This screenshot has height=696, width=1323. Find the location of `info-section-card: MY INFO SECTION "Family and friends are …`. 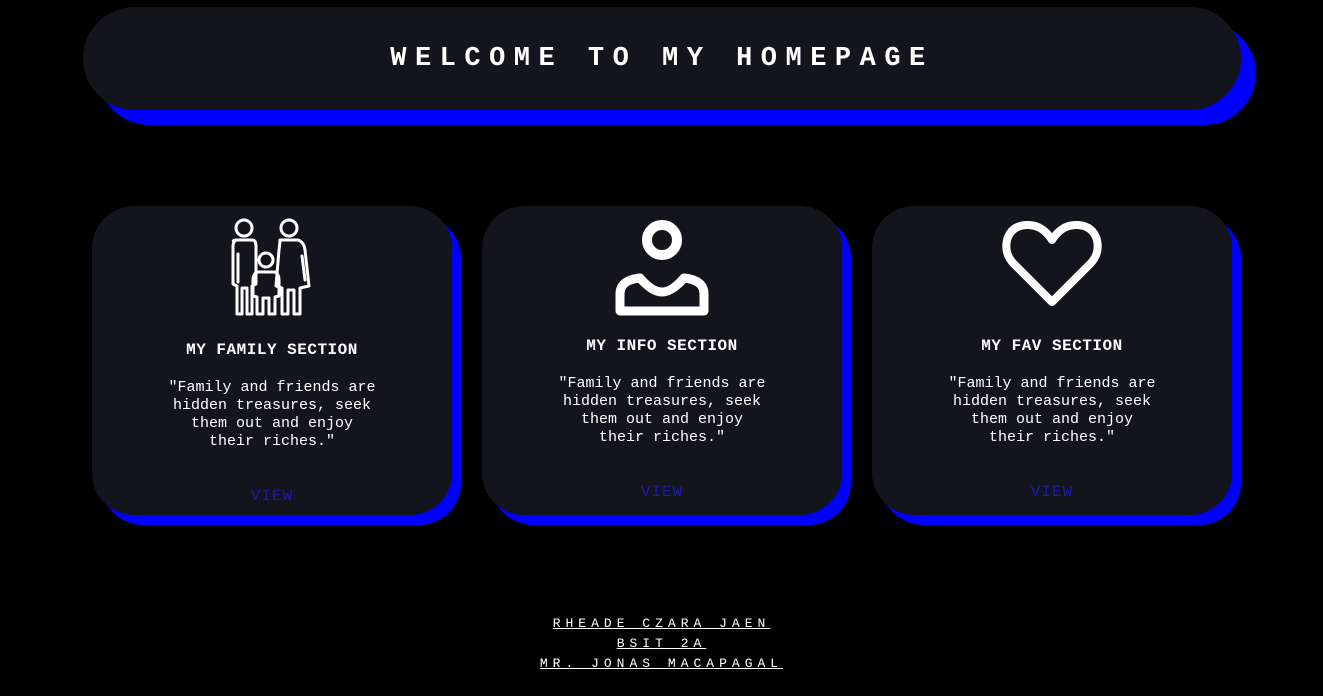

info-section-card: MY INFO SECTION "Family and friends are … is located at coordinates (662, 360).